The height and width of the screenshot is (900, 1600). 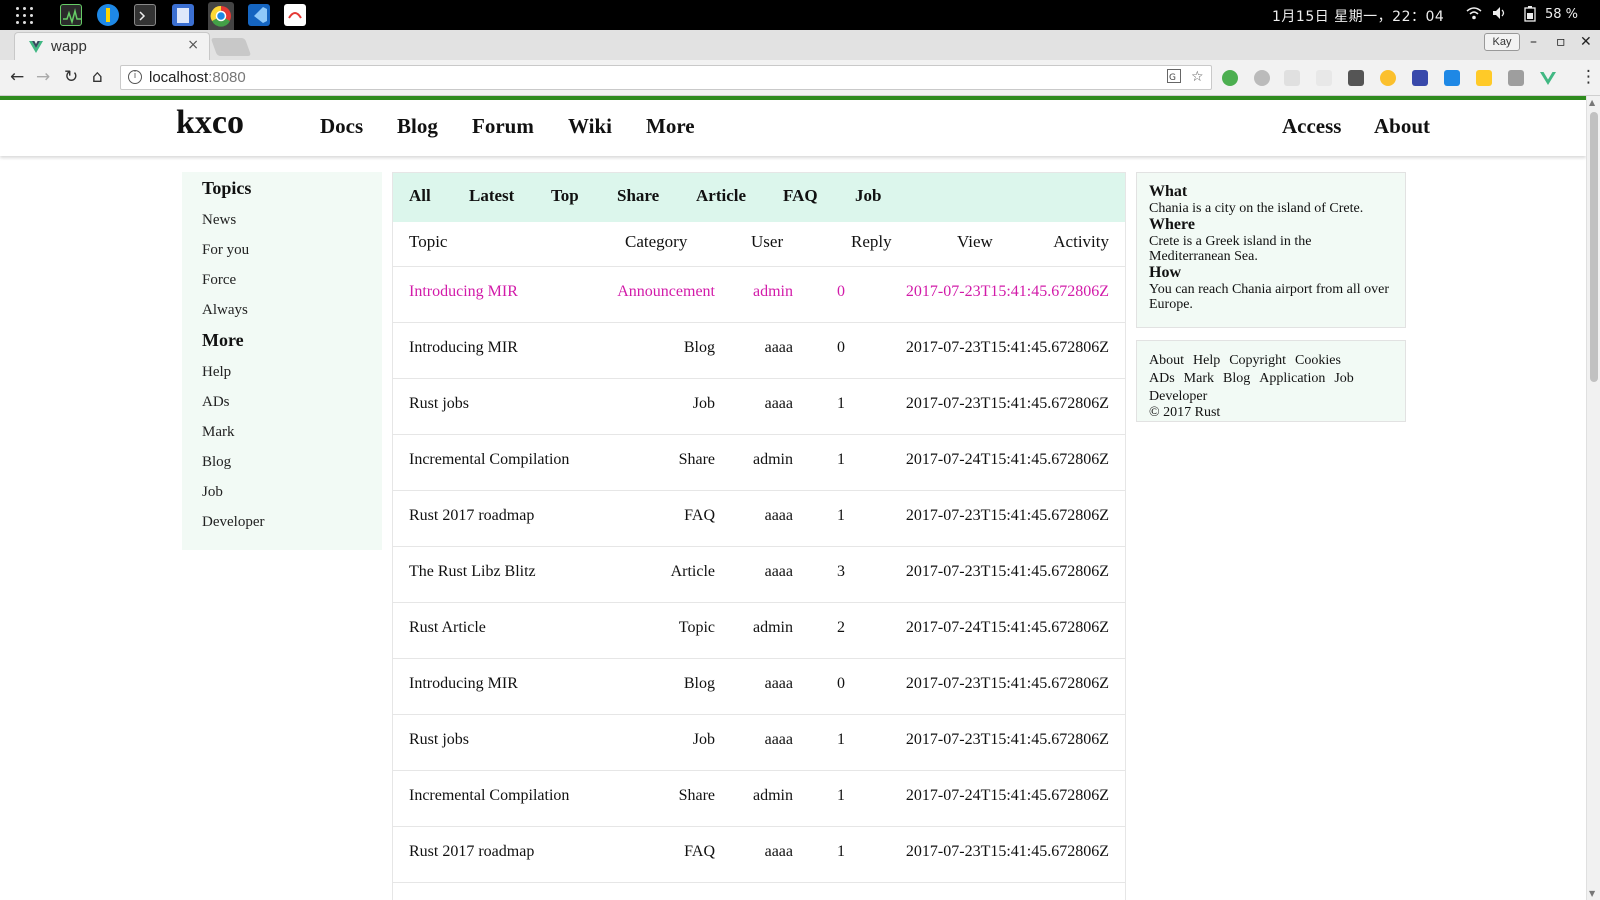 What do you see at coordinates (216, 372) in the screenshot?
I see `sidebar-item-help: Help` at bounding box center [216, 372].